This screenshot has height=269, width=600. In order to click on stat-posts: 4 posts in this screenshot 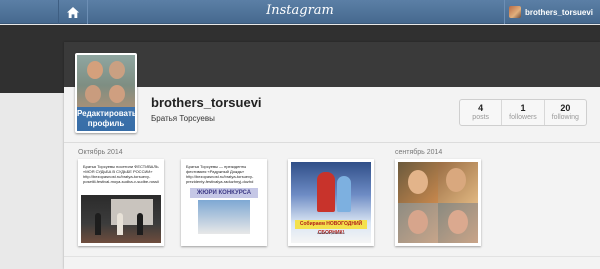, I will do `click(481, 112)`.